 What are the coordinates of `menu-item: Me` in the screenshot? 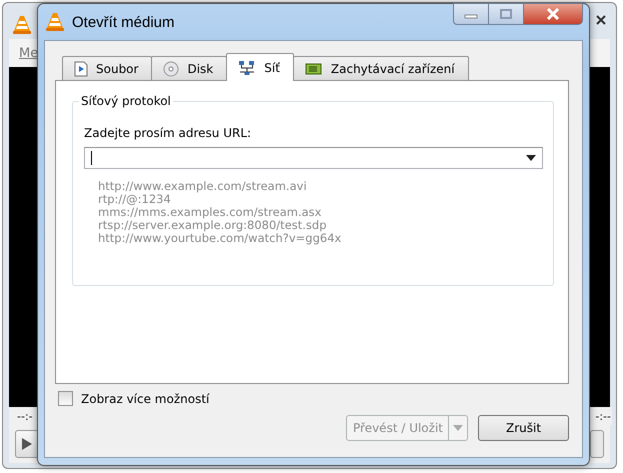 It's located at (23, 53).